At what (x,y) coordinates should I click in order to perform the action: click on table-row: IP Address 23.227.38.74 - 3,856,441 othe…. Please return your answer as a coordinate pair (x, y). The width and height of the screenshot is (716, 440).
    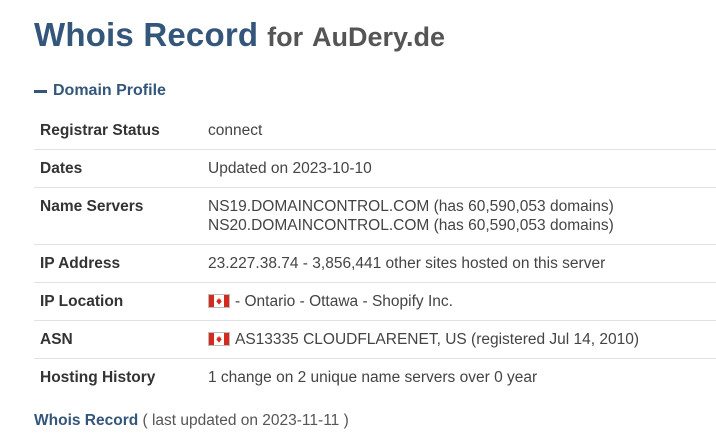
    Looking at the image, I should click on (375, 263).